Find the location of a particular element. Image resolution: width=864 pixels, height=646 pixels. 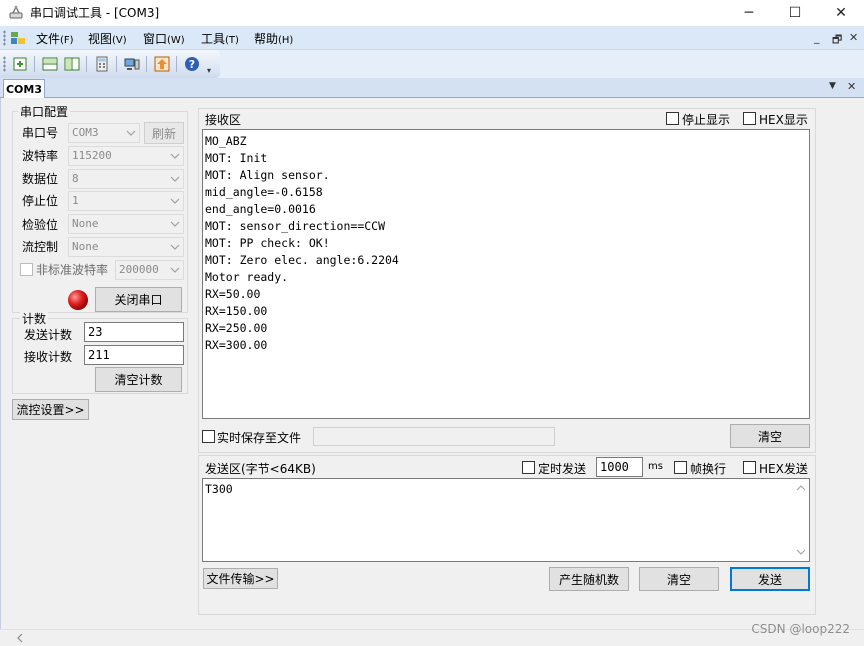

nonstd-baud-select: 200000 is located at coordinates (149, 270).